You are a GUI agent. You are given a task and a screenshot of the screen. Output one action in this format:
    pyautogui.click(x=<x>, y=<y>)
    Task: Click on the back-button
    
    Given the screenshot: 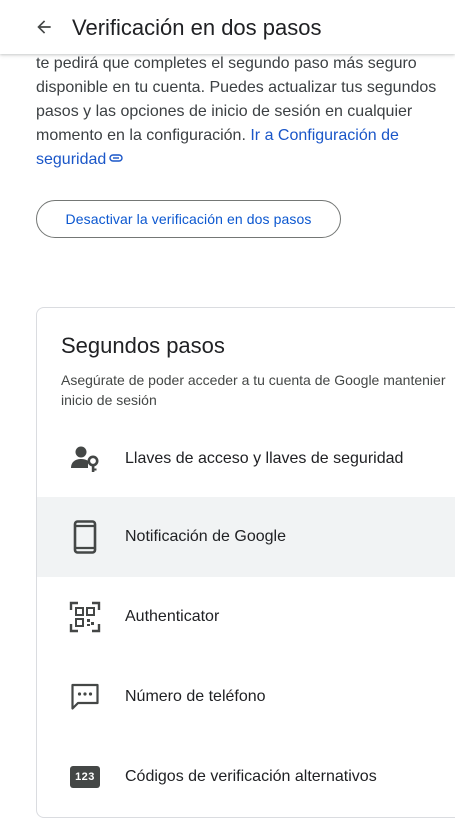 What is the action you would take?
    pyautogui.click(x=44, y=29)
    